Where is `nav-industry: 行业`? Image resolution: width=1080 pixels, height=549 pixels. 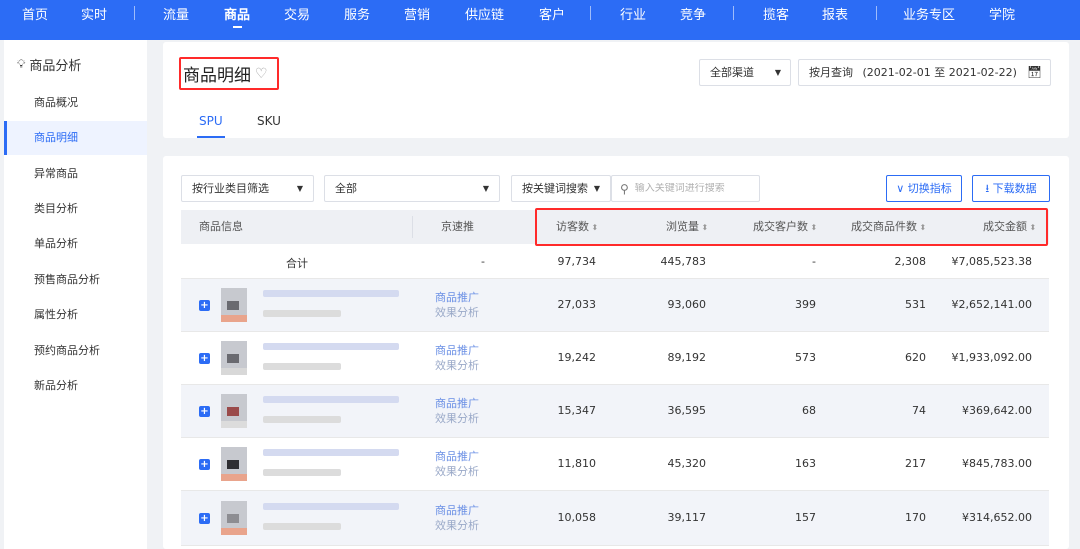
nav-industry: 行业 is located at coordinates (633, 13).